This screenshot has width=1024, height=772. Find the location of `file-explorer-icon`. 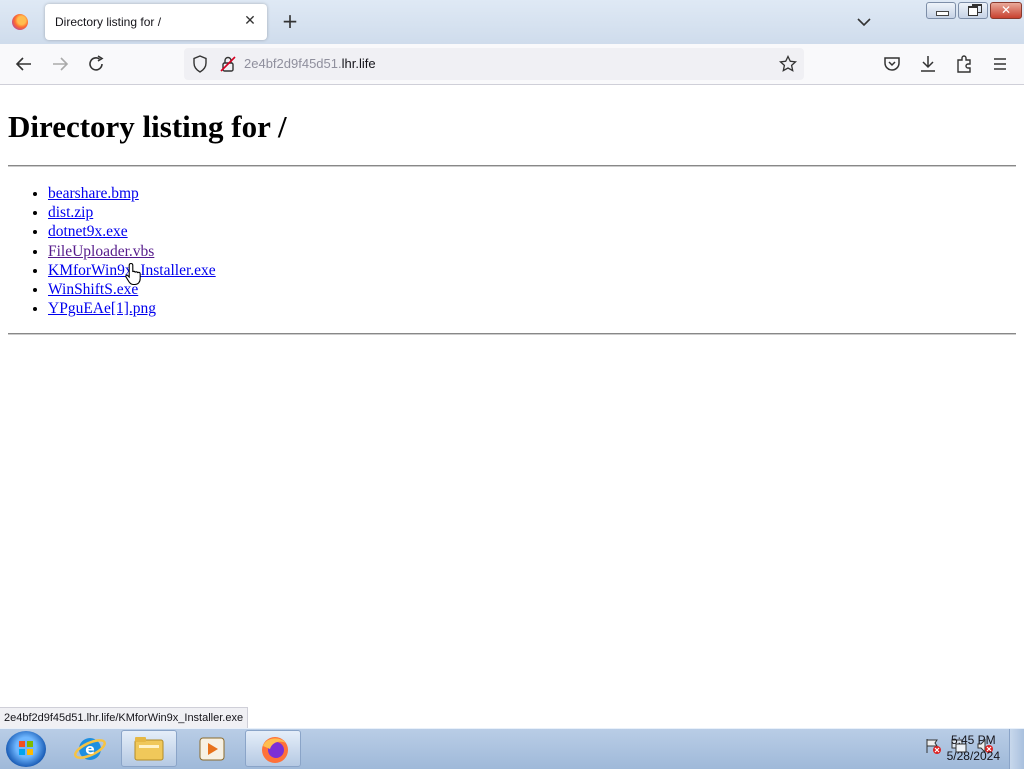

file-explorer-icon is located at coordinates (149, 749).